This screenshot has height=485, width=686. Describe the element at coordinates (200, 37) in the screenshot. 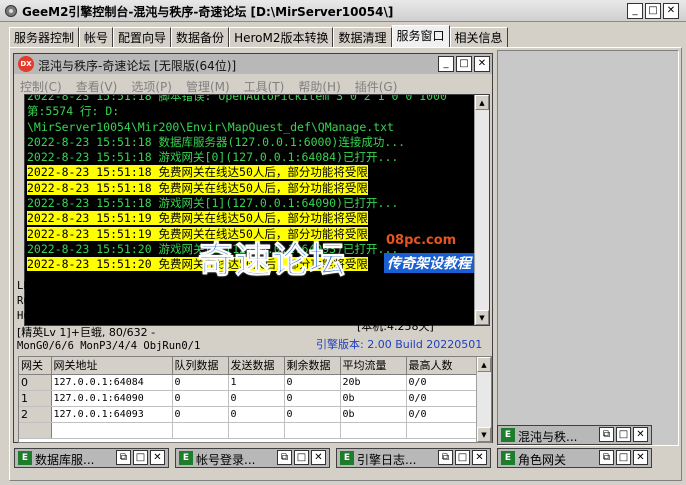

I see `tab-data-backup: 数据备份` at that location.